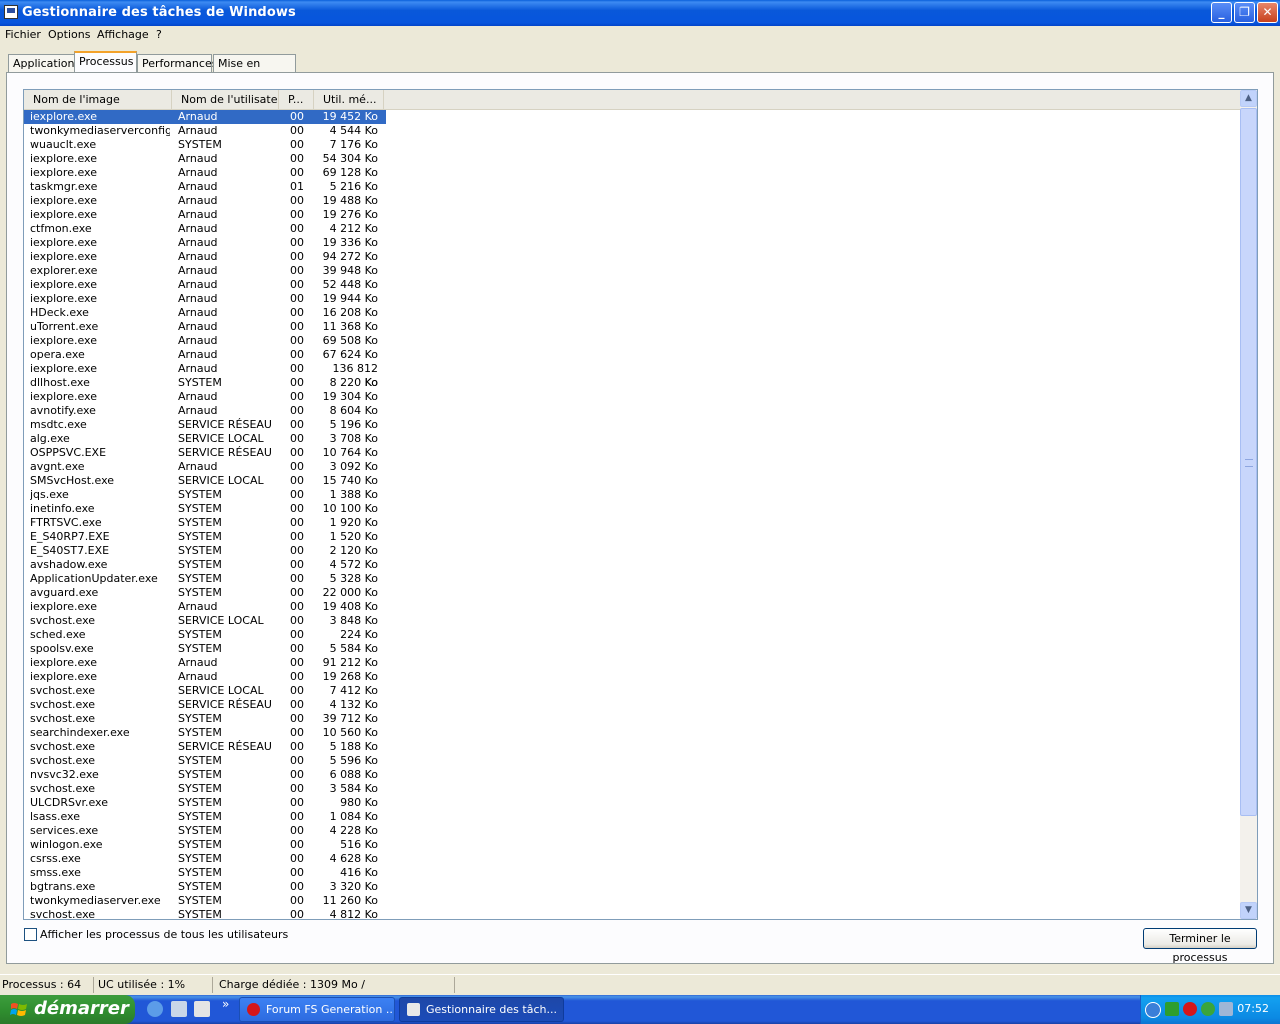 The image size is (1280, 1024). I want to click on process-row: iexplore.exe Arnaud 00 19 452 Ko, so click(205, 117).